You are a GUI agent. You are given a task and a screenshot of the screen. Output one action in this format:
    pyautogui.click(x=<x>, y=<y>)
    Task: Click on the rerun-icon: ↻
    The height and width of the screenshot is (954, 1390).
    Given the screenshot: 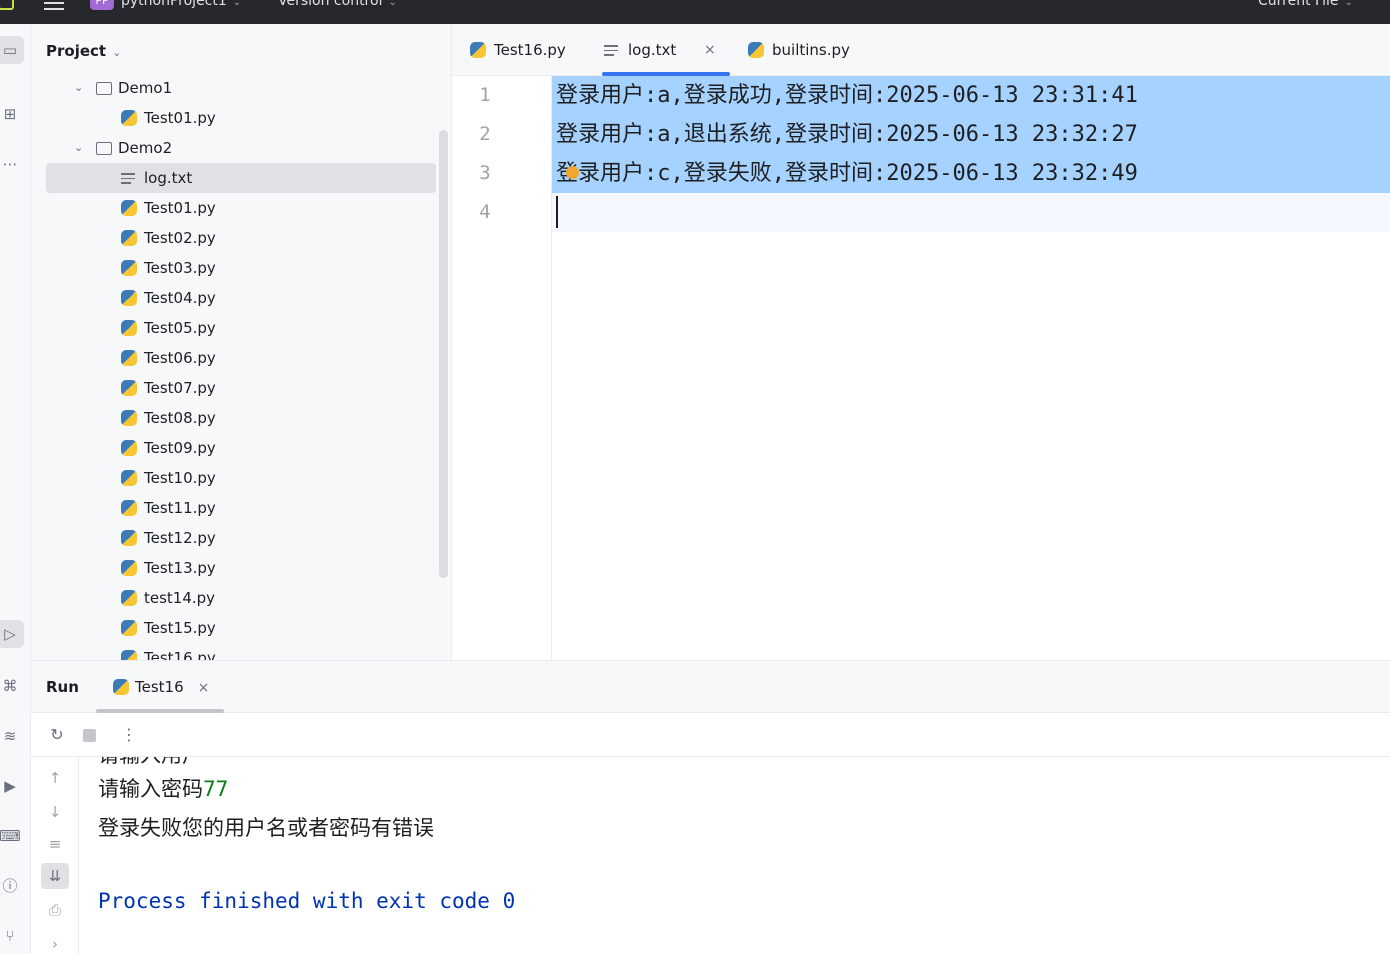 What is the action you would take?
    pyautogui.click(x=57, y=735)
    